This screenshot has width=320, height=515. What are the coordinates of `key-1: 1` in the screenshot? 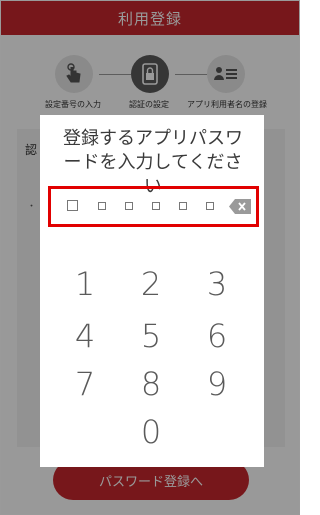 It's located at (85, 284).